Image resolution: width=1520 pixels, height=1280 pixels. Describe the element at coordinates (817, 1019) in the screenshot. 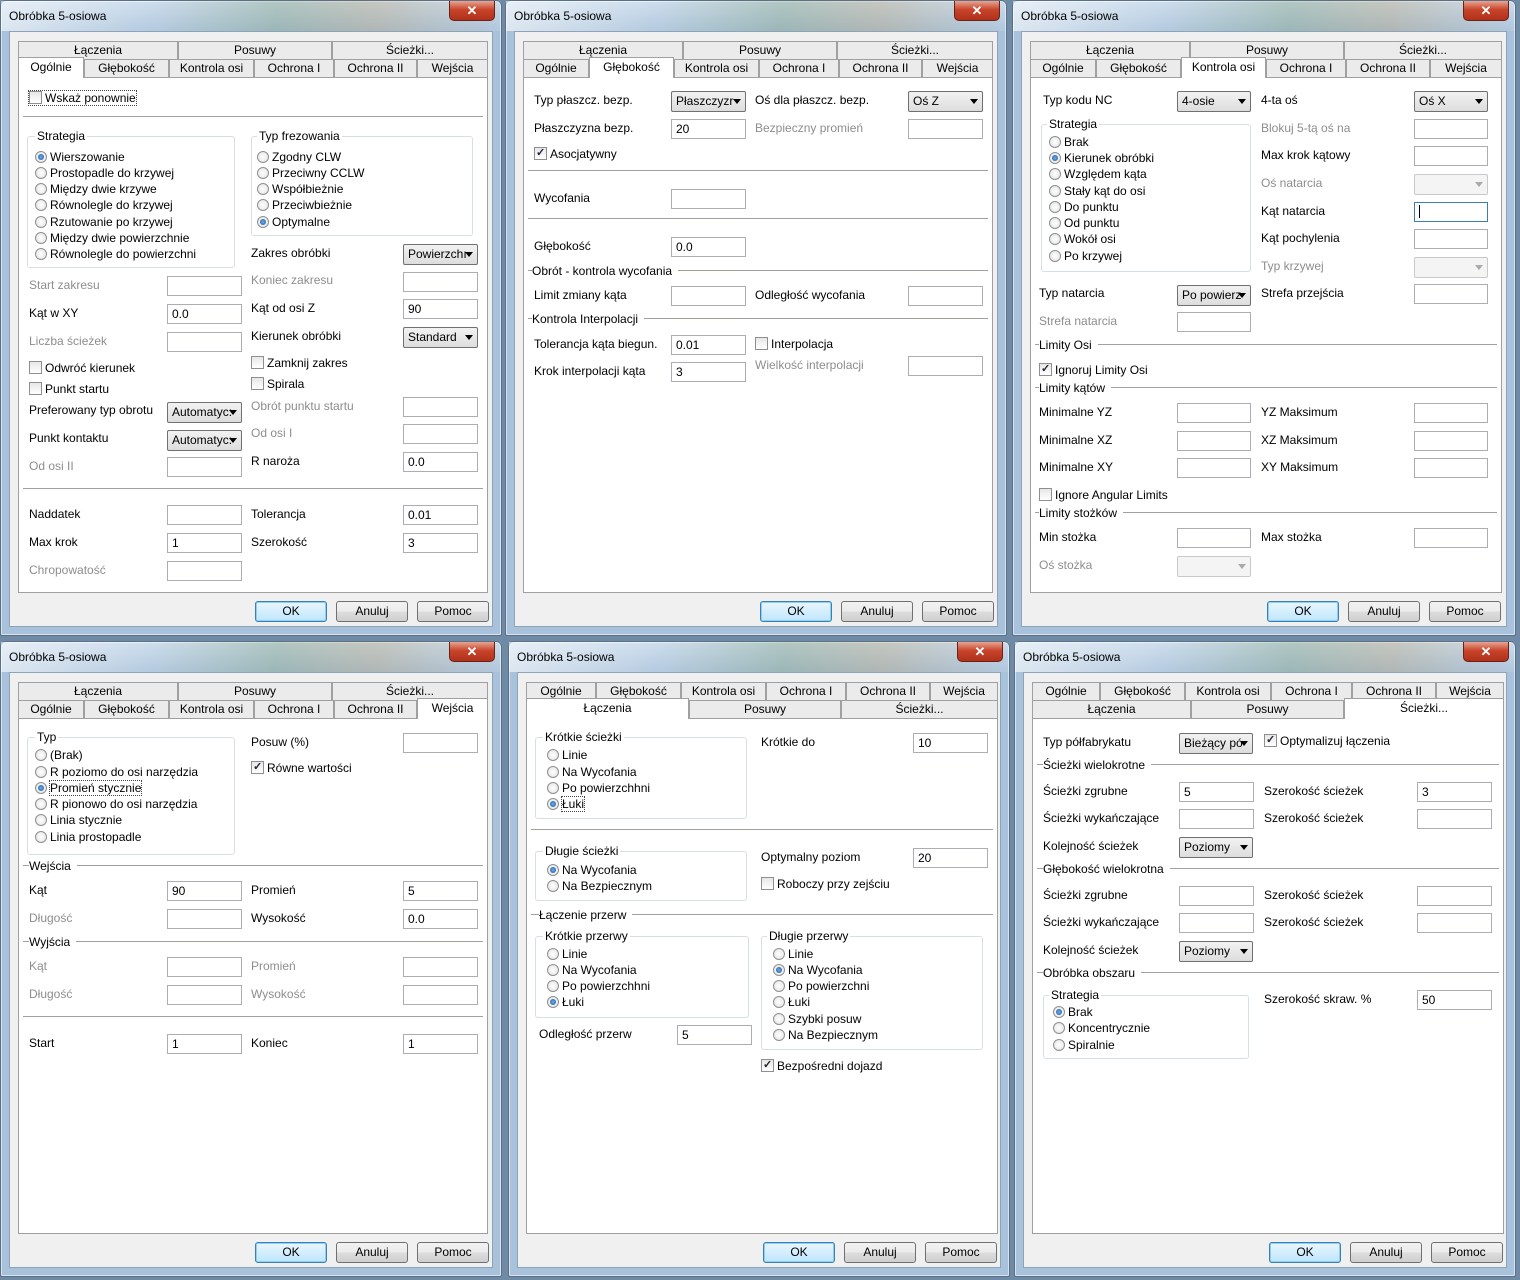

I see `dlugie-przerwy-option: Szybki posuw` at that location.